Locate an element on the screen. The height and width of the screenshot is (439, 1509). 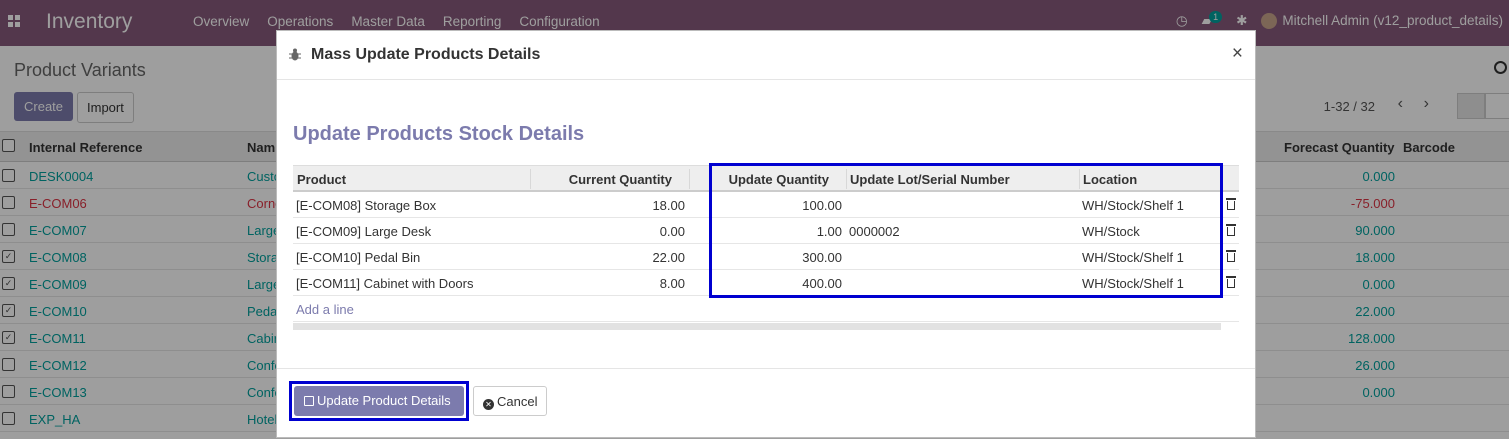
cancel-button: ✕ Cancel is located at coordinates (510, 401).